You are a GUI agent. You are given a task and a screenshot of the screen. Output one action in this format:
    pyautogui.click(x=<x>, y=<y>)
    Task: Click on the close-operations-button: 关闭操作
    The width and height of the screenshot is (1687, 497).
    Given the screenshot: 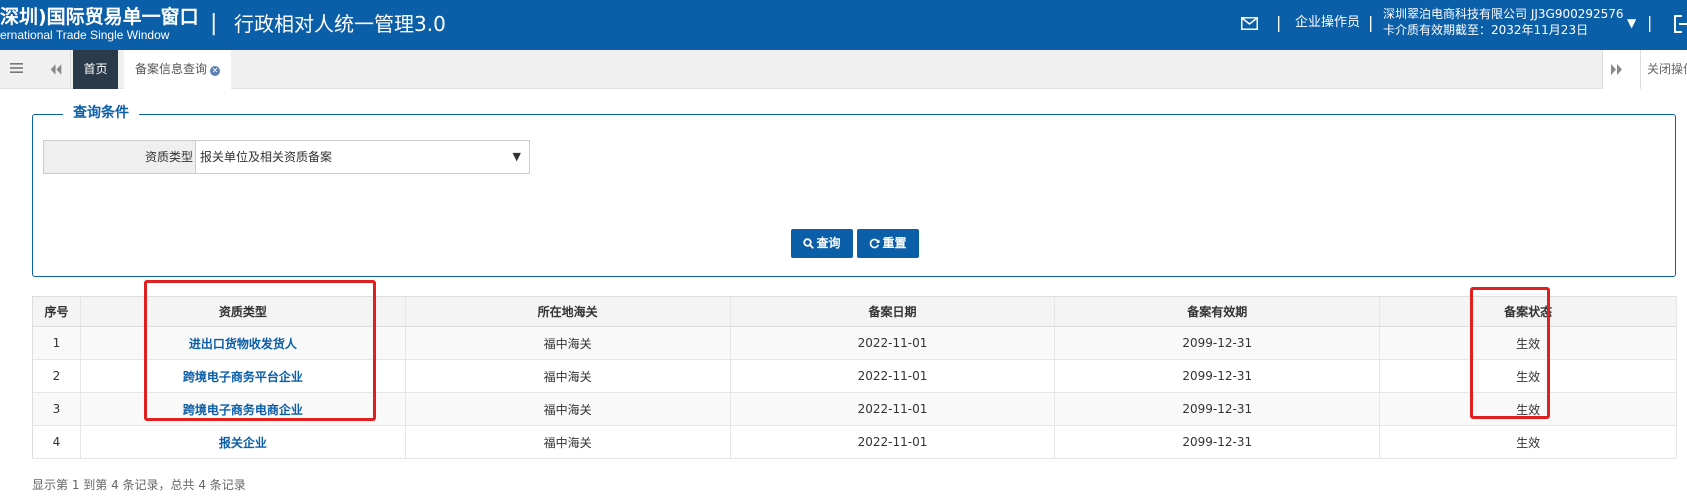 What is the action you would take?
    pyautogui.click(x=1663, y=69)
    